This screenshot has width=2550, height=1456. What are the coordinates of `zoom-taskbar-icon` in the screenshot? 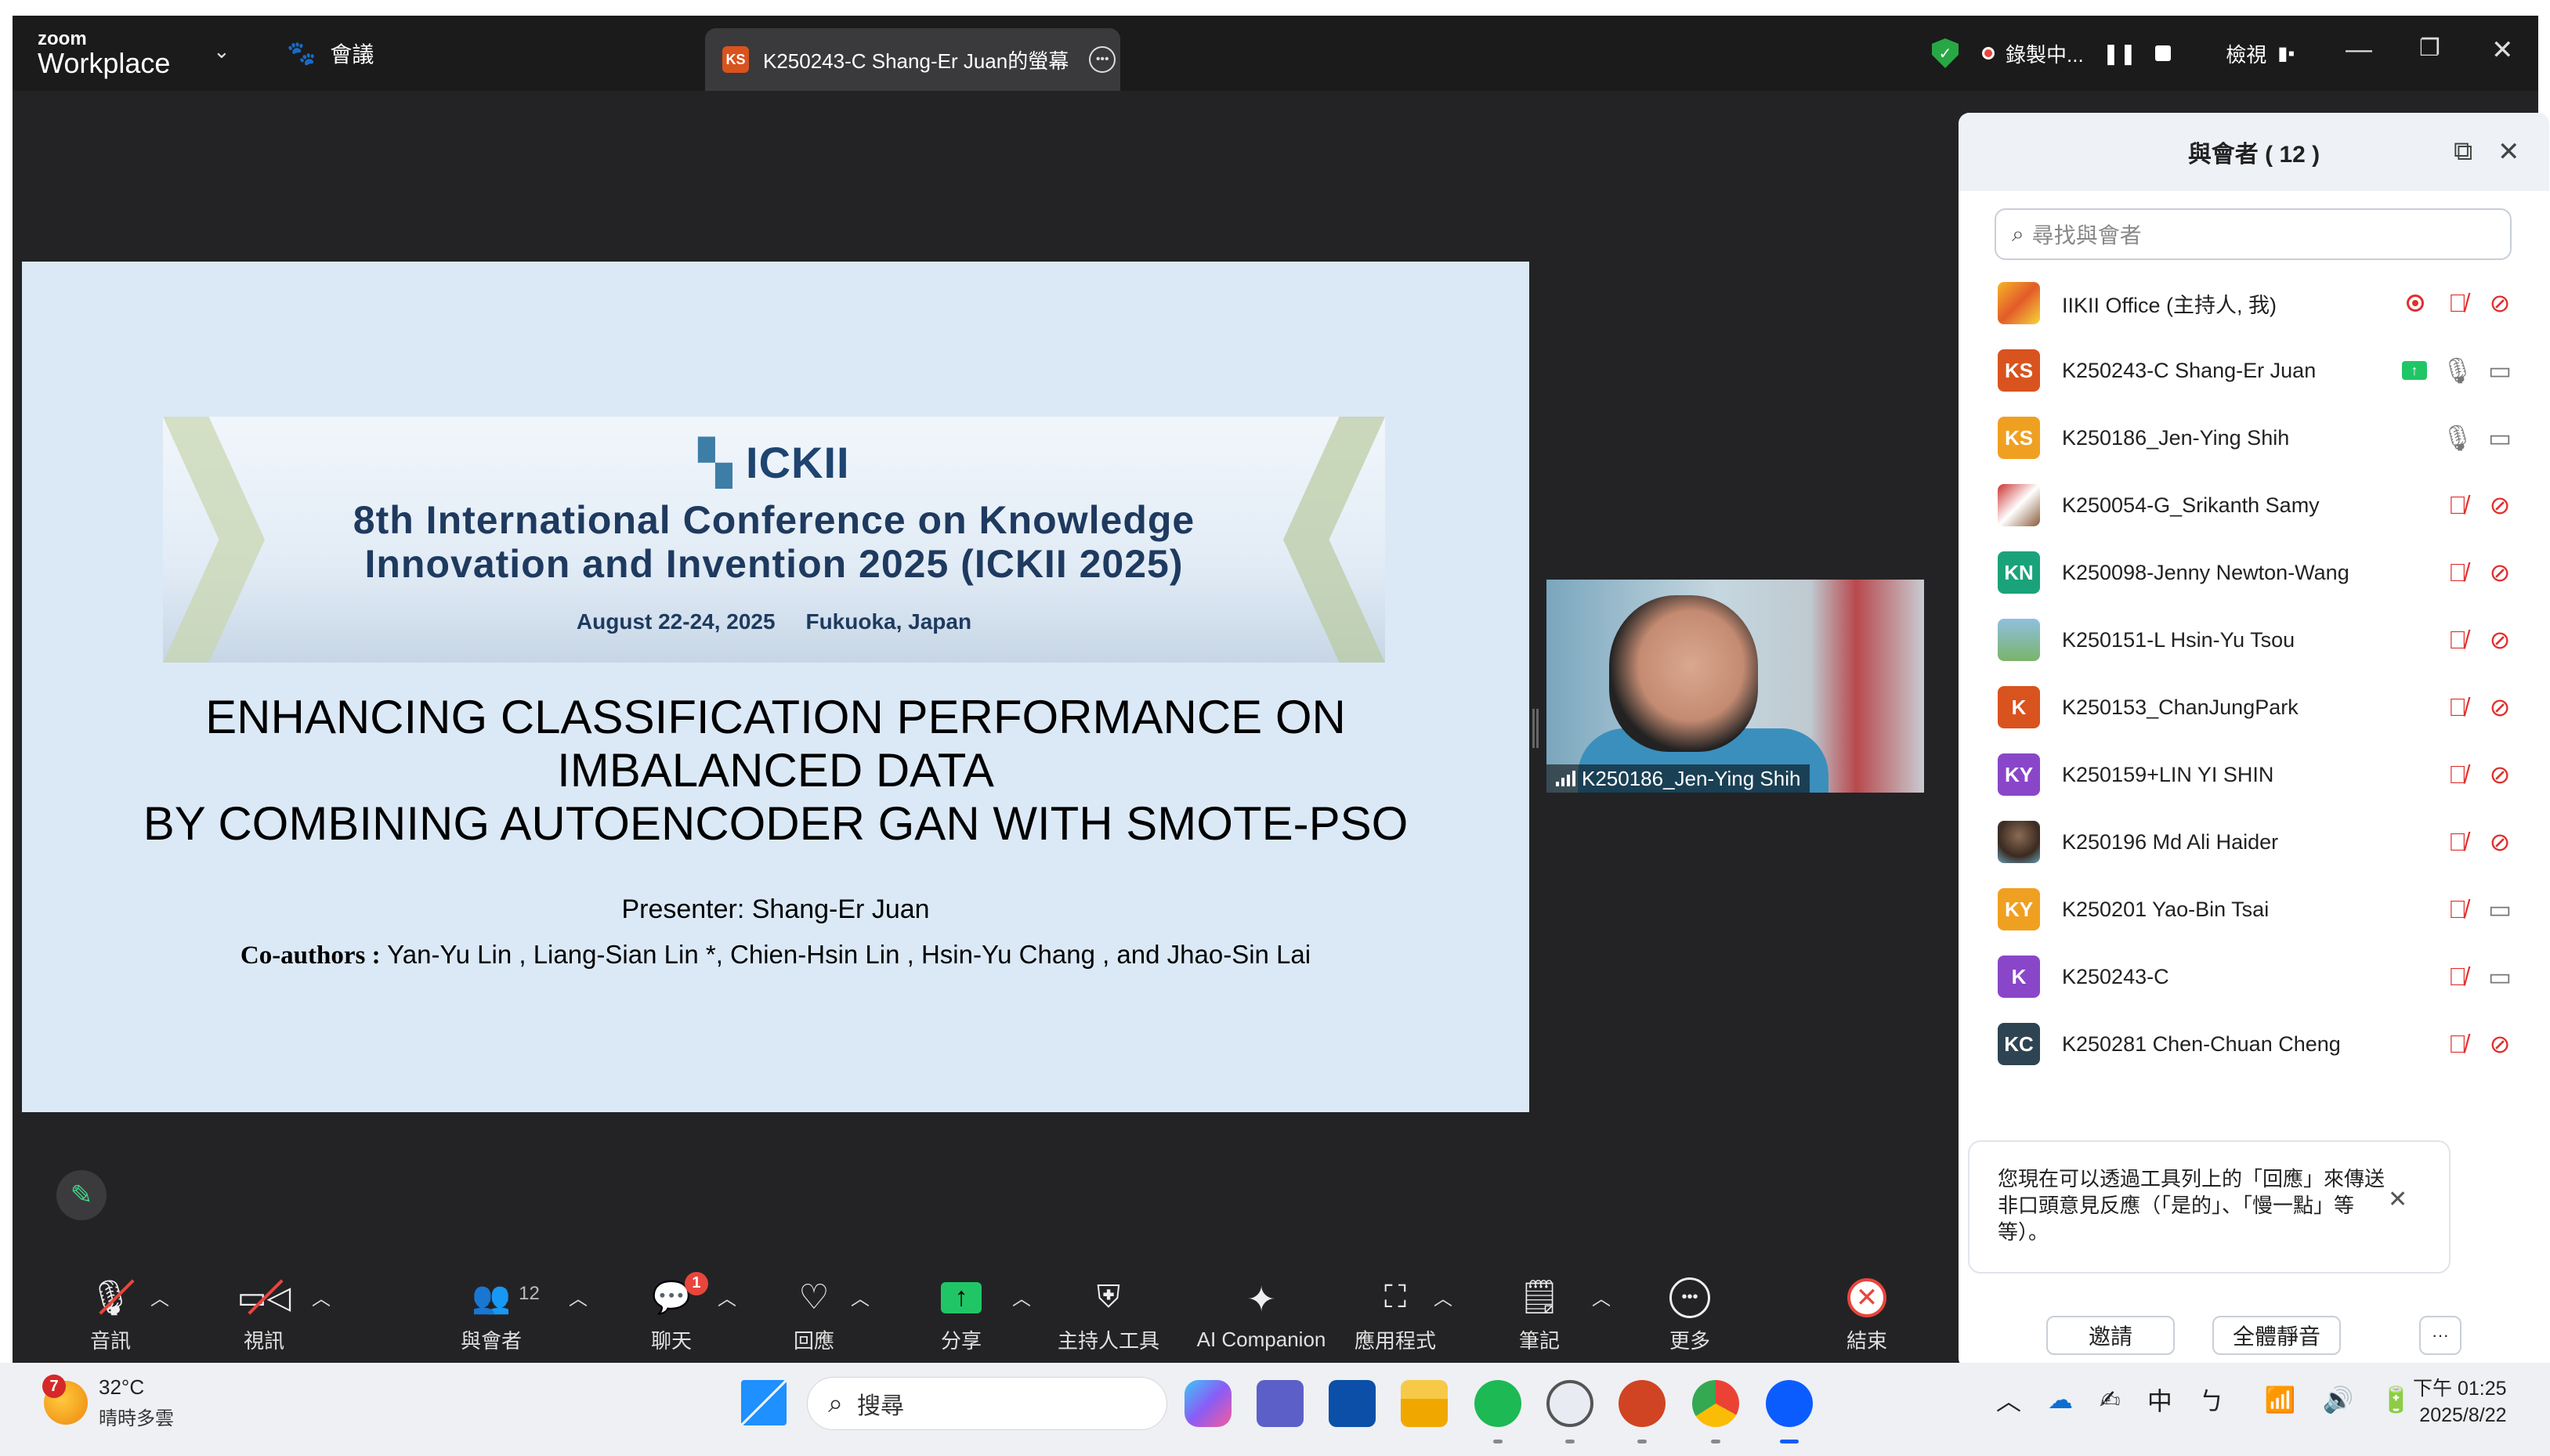 It's located at (1790, 1403).